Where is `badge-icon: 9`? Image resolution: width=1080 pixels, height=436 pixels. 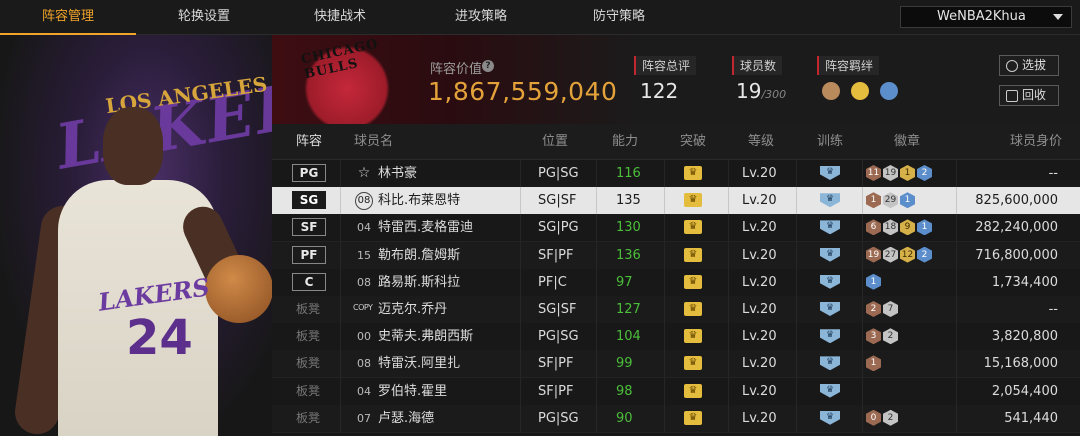
badge-icon: 9 is located at coordinates (907, 227).